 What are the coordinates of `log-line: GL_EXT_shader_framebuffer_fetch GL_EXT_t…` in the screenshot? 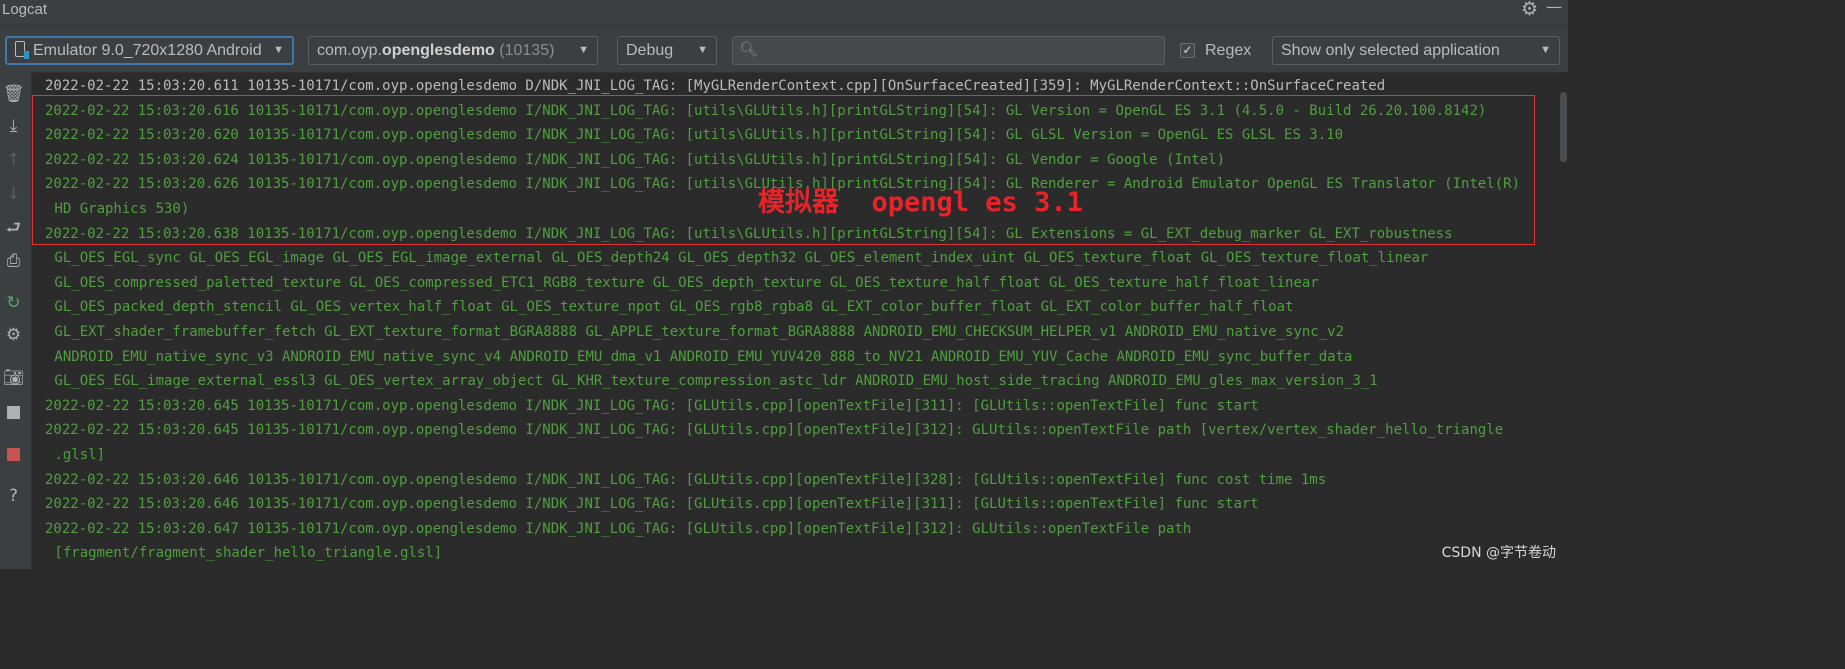 It's located at (695, 332).